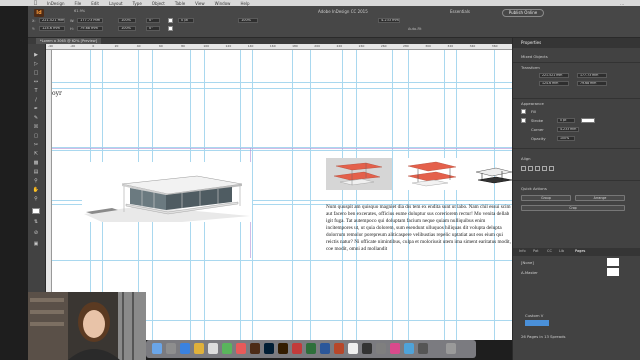  I want to click on align-top-icon, so click(544, 168).